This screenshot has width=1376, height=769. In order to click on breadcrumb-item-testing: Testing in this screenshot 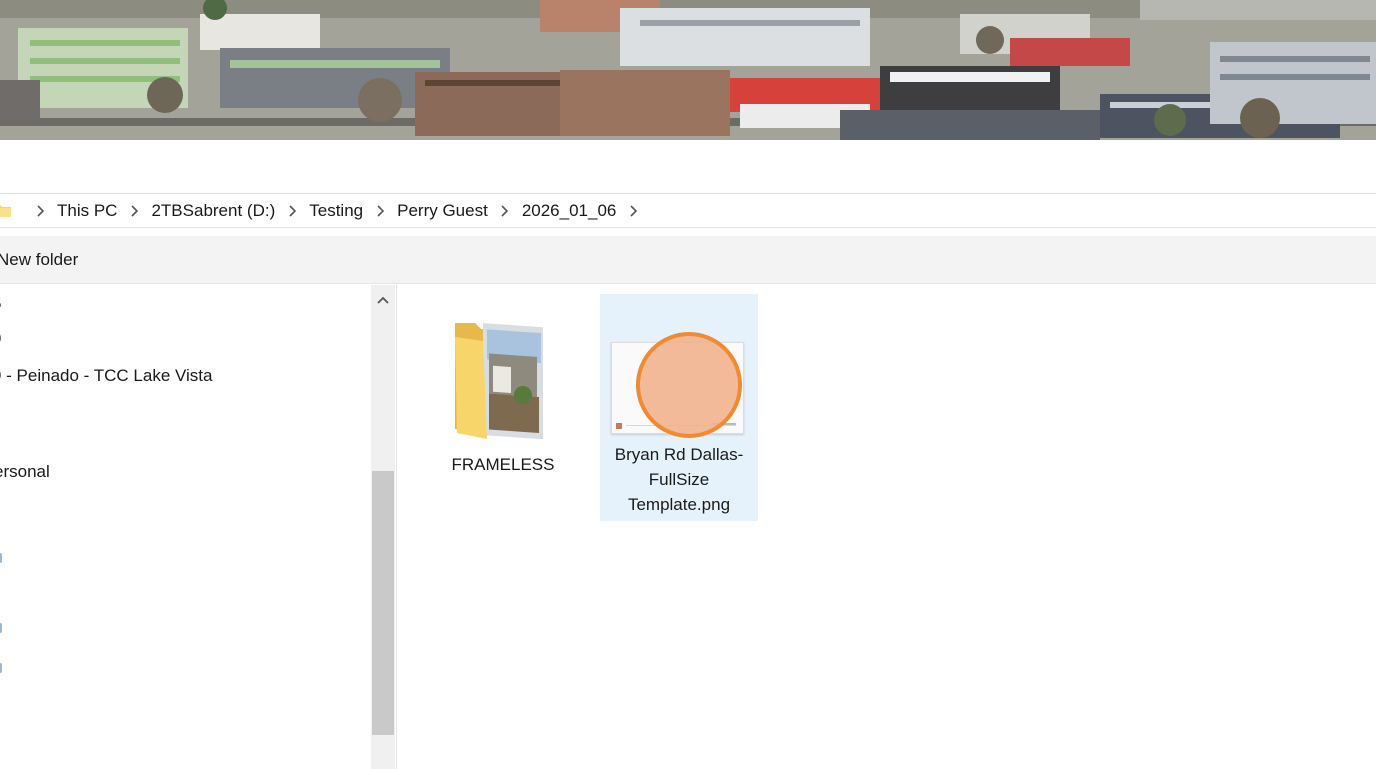, I will do `click(322, 211)`.